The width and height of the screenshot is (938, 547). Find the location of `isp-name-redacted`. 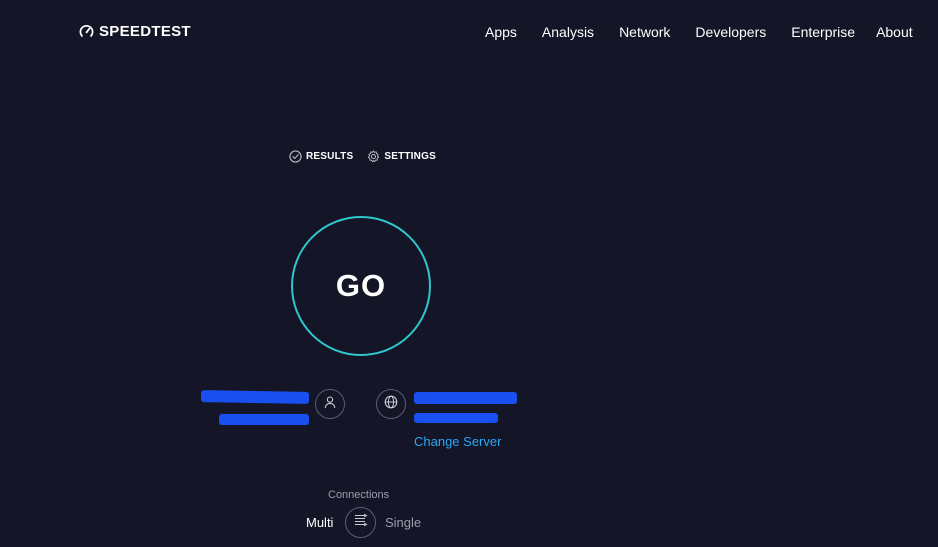

isp-name-redacted is located at coordinates (255, 397).